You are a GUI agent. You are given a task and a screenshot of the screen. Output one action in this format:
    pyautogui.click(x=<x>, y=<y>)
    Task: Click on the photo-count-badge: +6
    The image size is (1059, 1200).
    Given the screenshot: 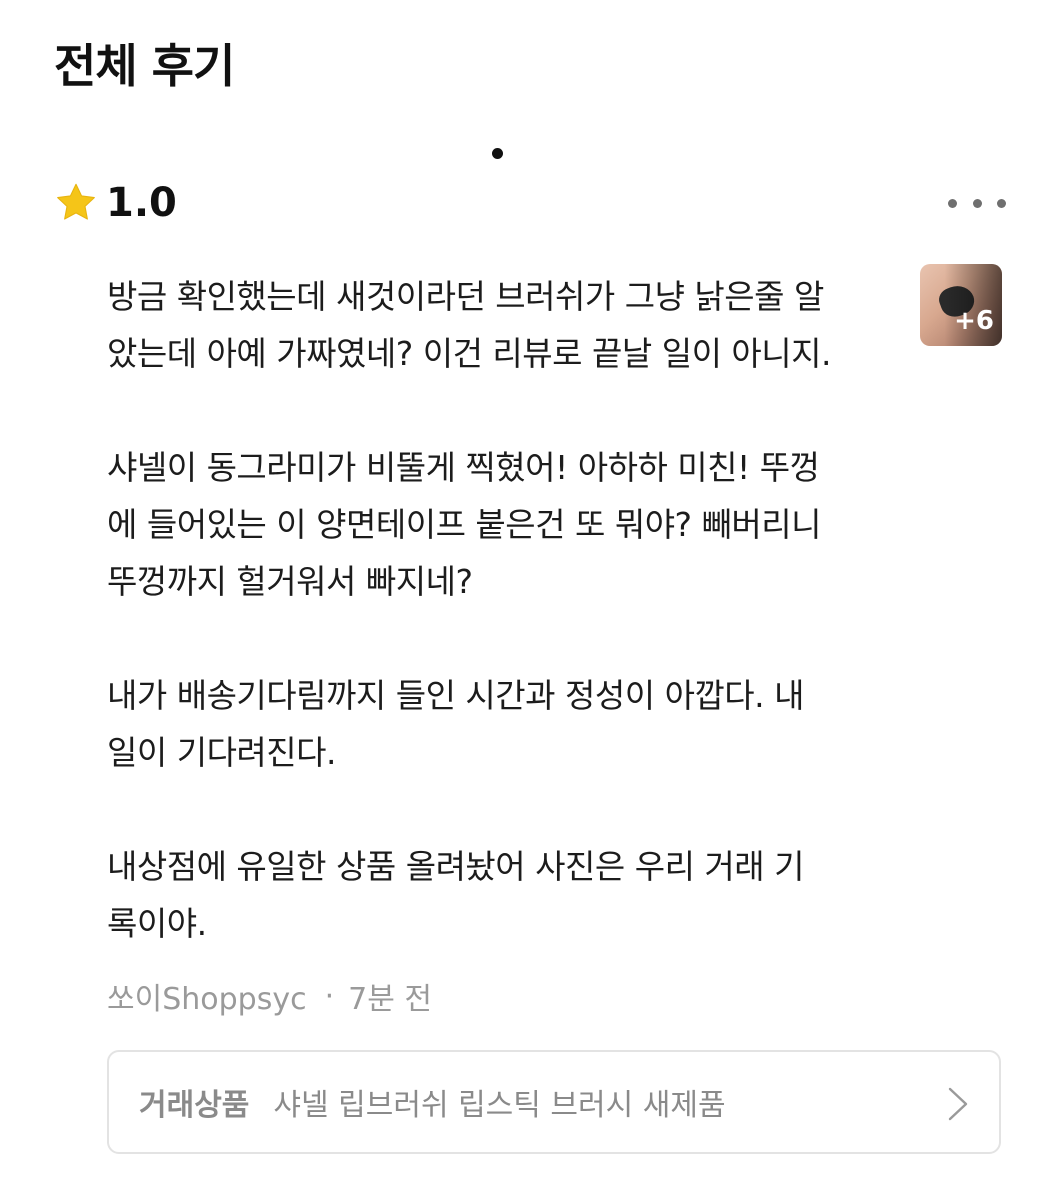 What is the action you would take?
    pyautogui.click(x=974, y=321)
    